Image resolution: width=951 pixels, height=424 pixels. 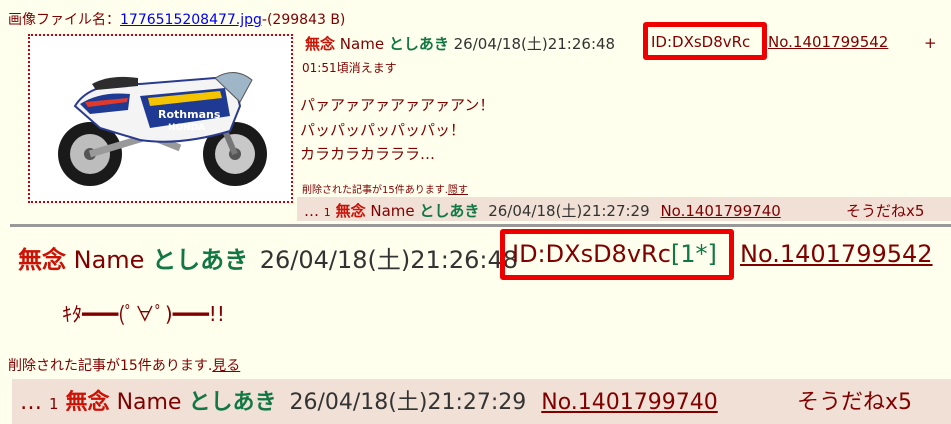 I want to click on reply-number-link: No.1401799740, so click(x=720, y=211).